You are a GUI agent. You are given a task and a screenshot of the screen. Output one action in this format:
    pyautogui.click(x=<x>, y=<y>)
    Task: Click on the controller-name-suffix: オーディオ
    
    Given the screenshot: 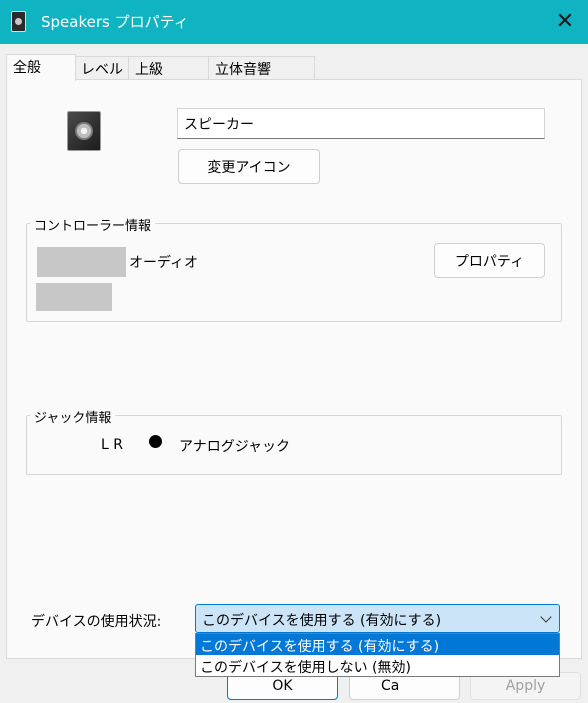 What is the action you would take?
    pyautogui.click(x=164, y=263)
    